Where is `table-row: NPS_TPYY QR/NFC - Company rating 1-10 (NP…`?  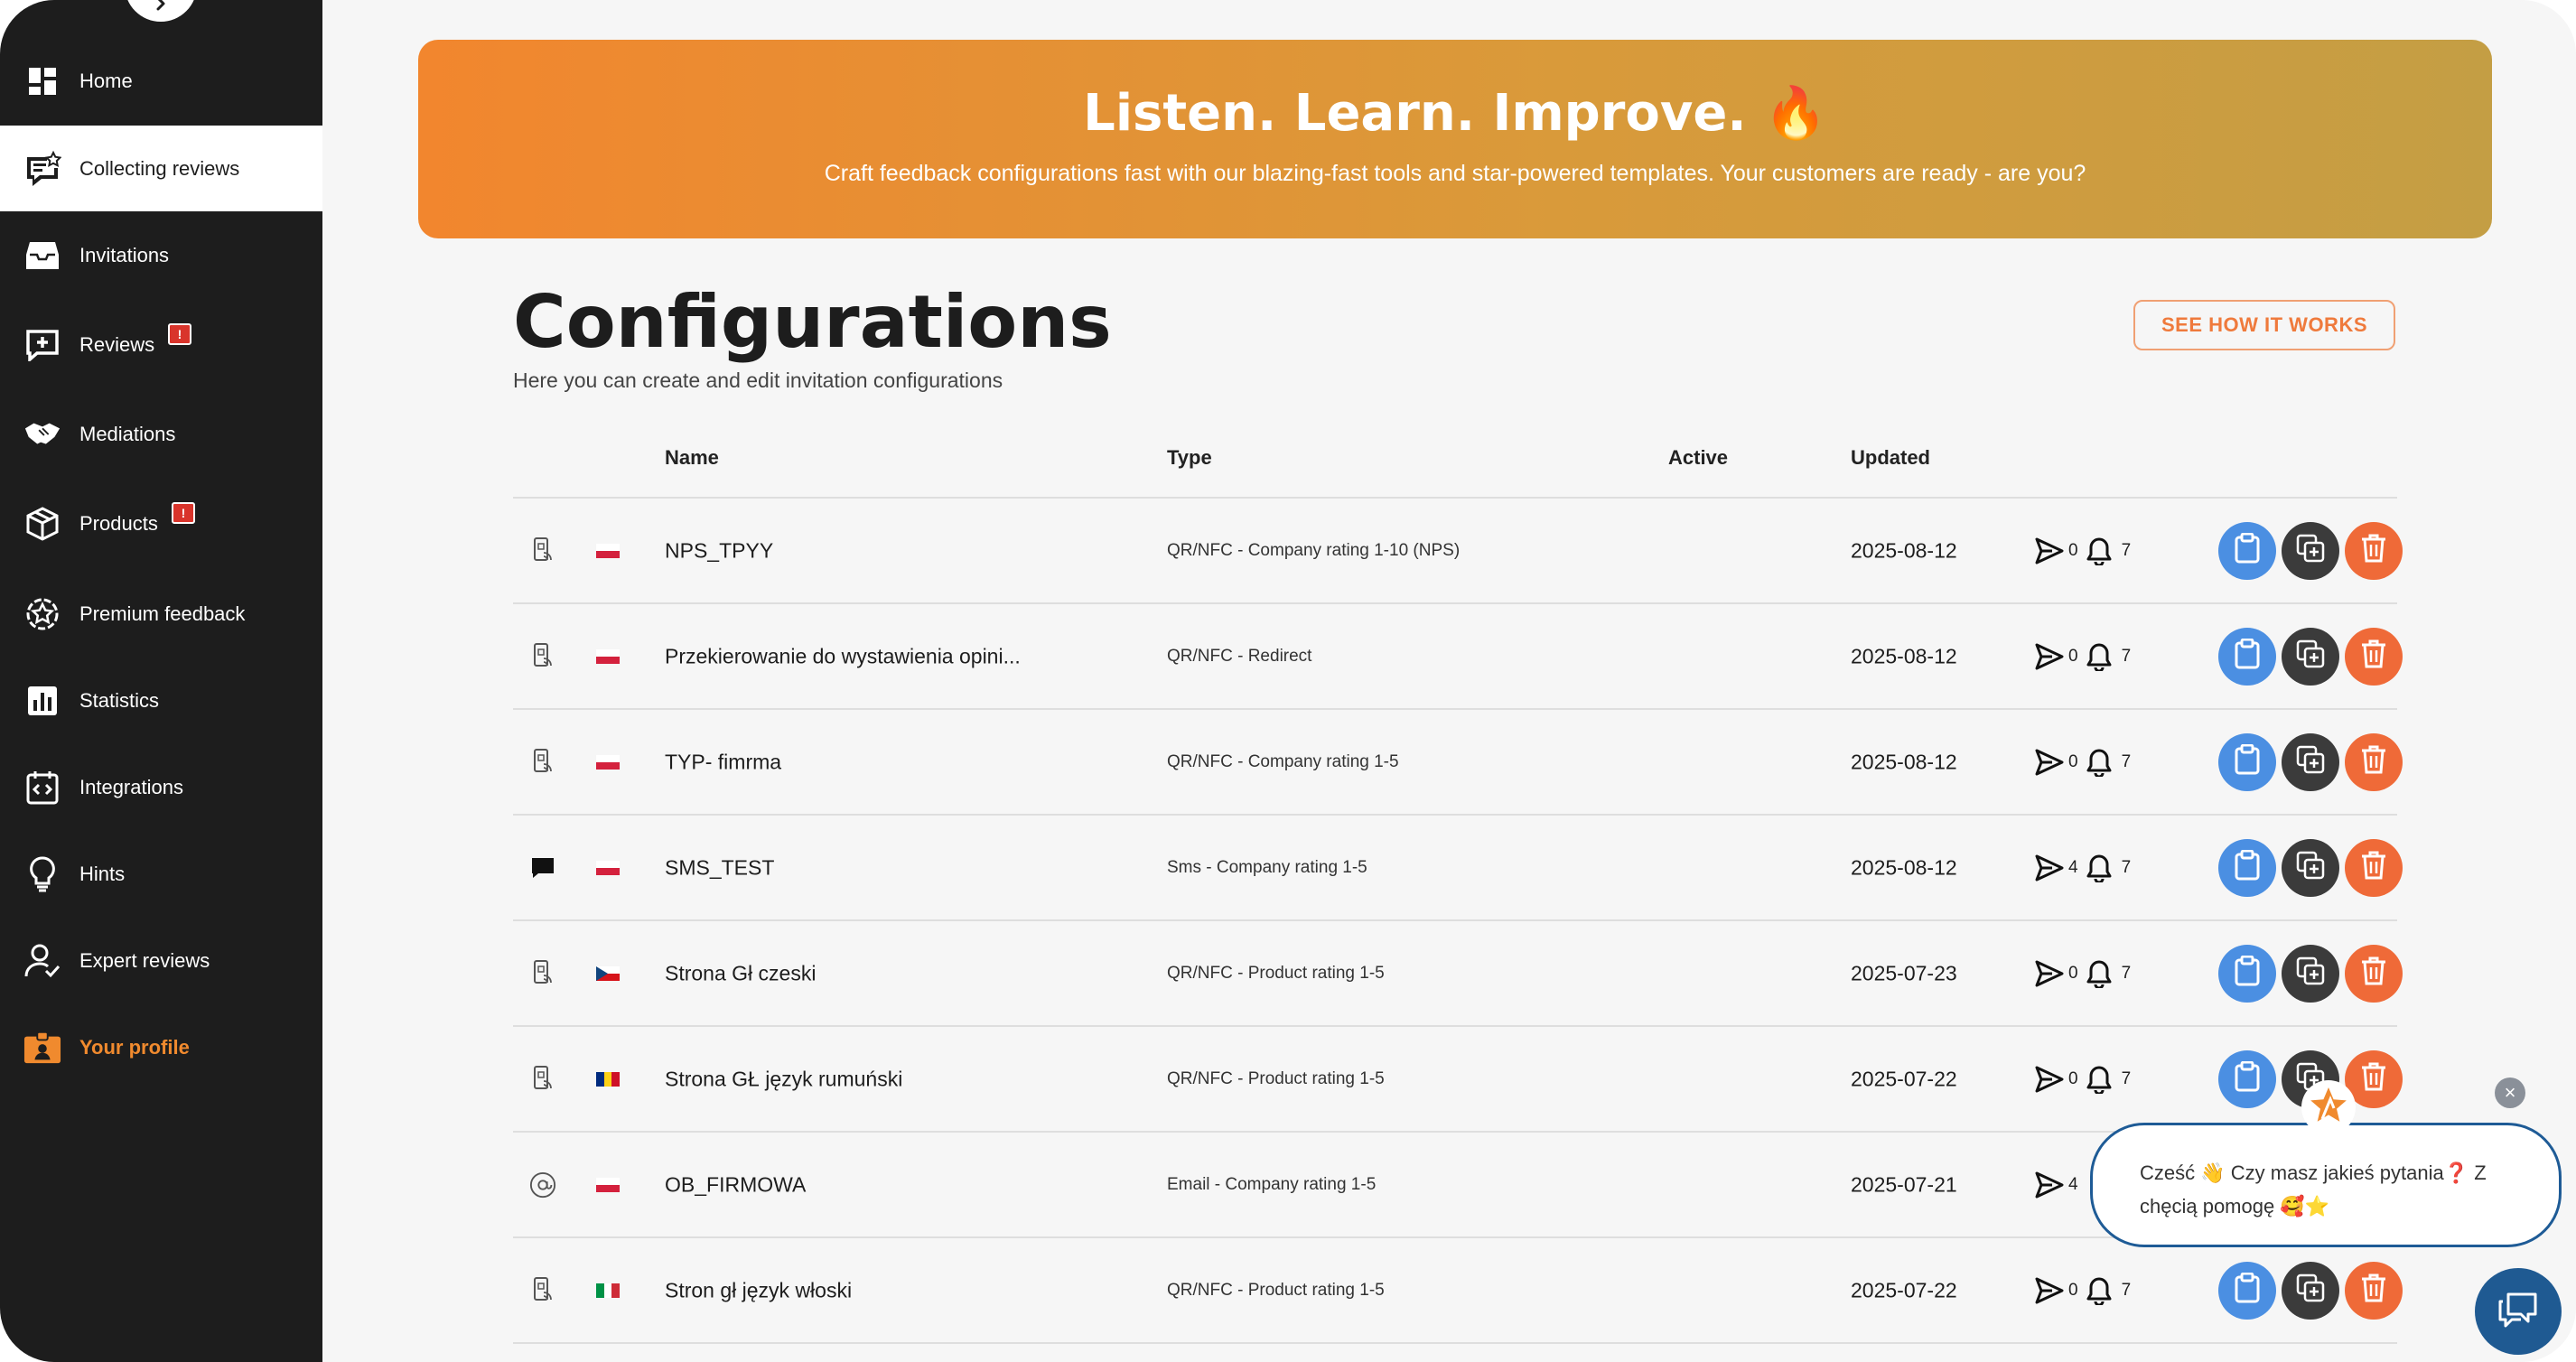
table-row: NPS_TPYY QR/NFC - Company rating 1-10 (NP… is located at coordinates (1458, 551).